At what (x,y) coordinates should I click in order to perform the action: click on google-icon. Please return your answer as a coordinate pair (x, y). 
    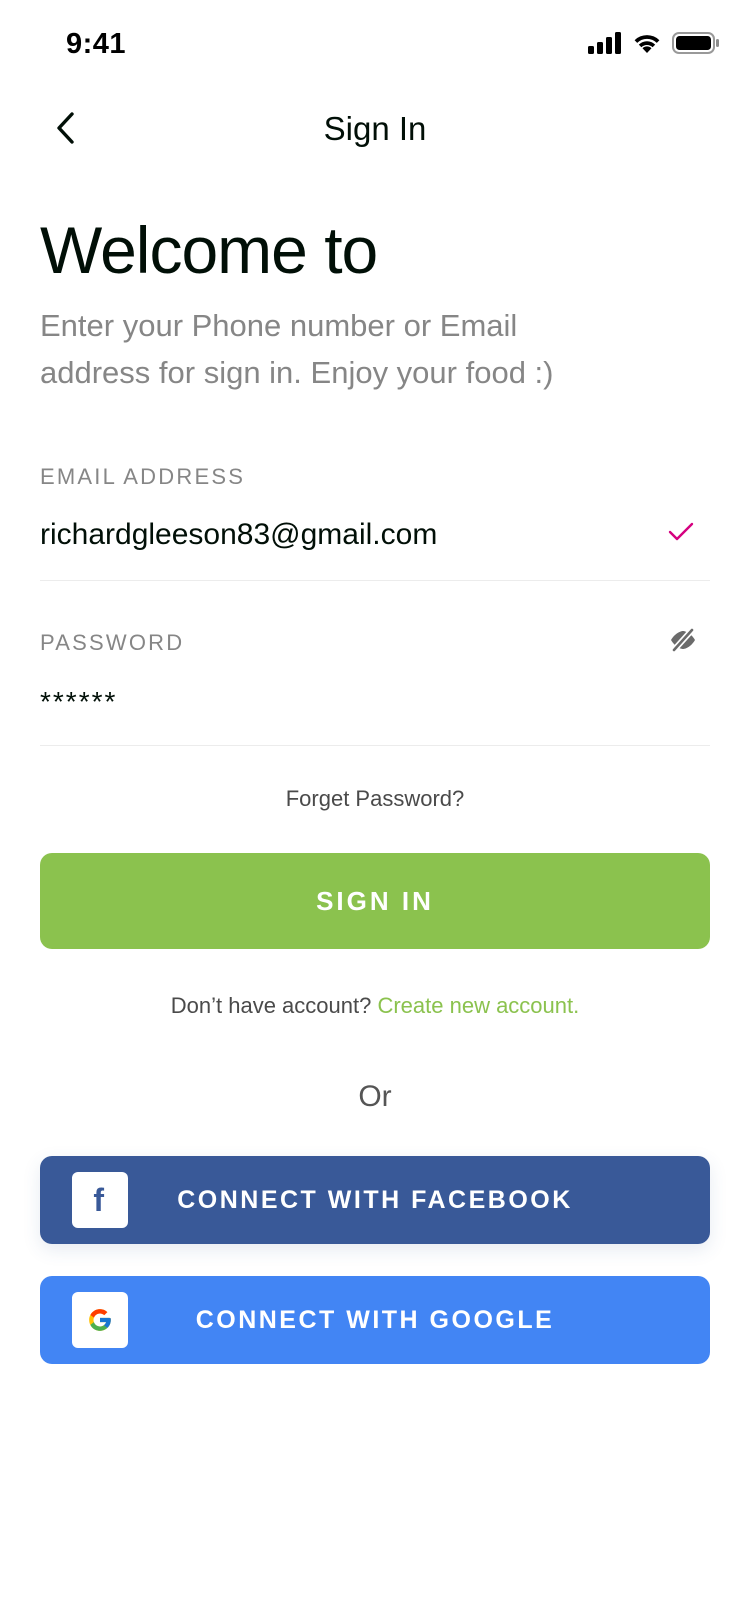
    Looking at the image, I should click on (100, 1320).